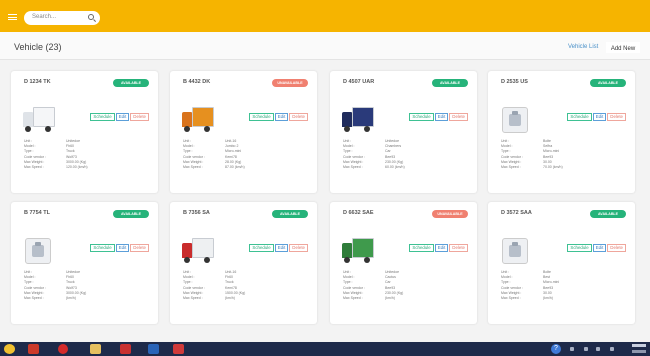 The height and width of the screenshot is (356, 650). What do you see at coordinates (73, 141) in the screenshot?
I see `detail-value: Unitedoe` at bounding box center [73, 141].